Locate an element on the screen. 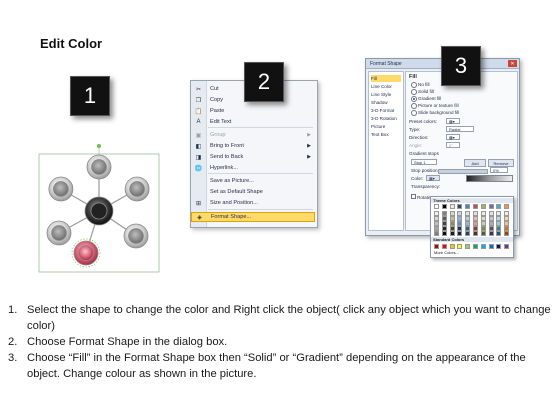 This screenshot has width=560, height=420. stop-position-slider is located at coordinates (463, 171).